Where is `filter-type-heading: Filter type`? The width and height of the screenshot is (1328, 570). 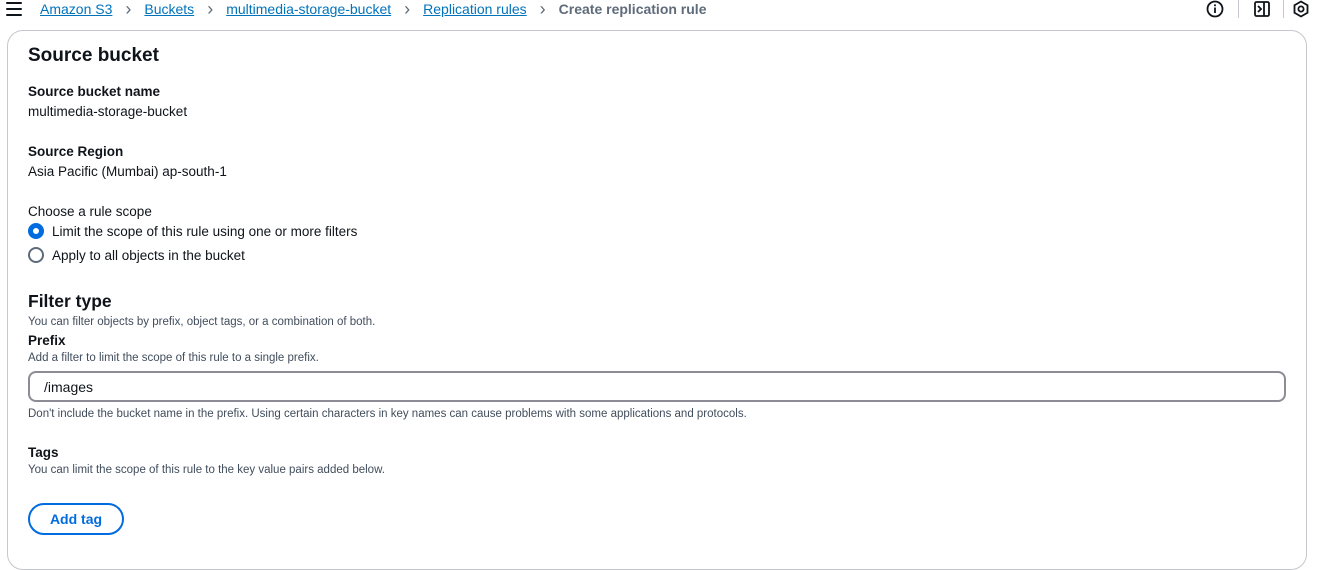
filter-type-heading: Filter type is located at coordinates (70, 301).